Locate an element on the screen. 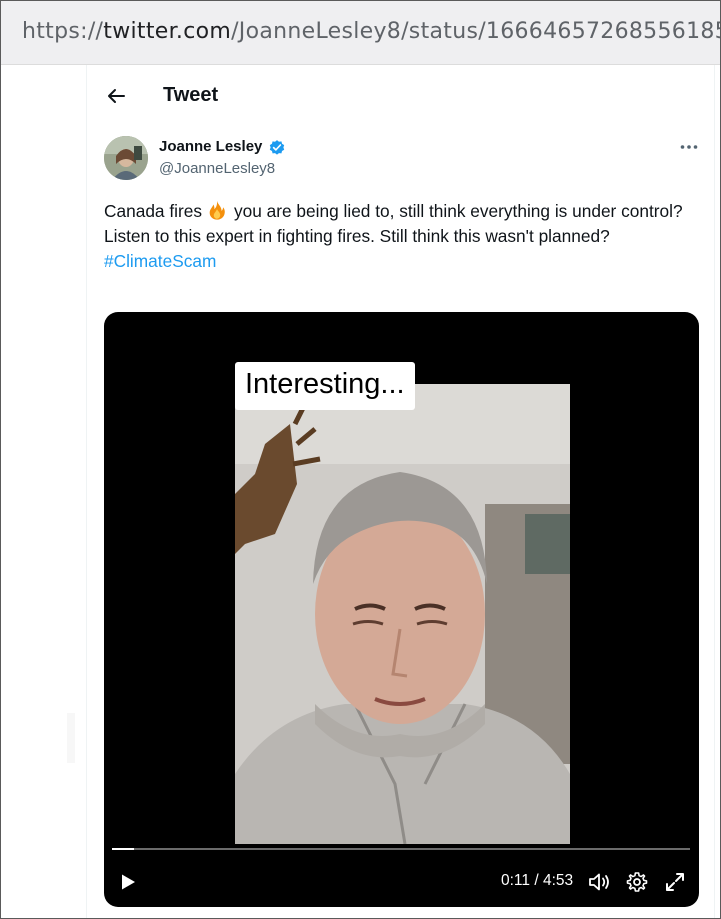 The height and width of the screenshot is (919, 721). avatar-image is located at coordinates (126, 158).